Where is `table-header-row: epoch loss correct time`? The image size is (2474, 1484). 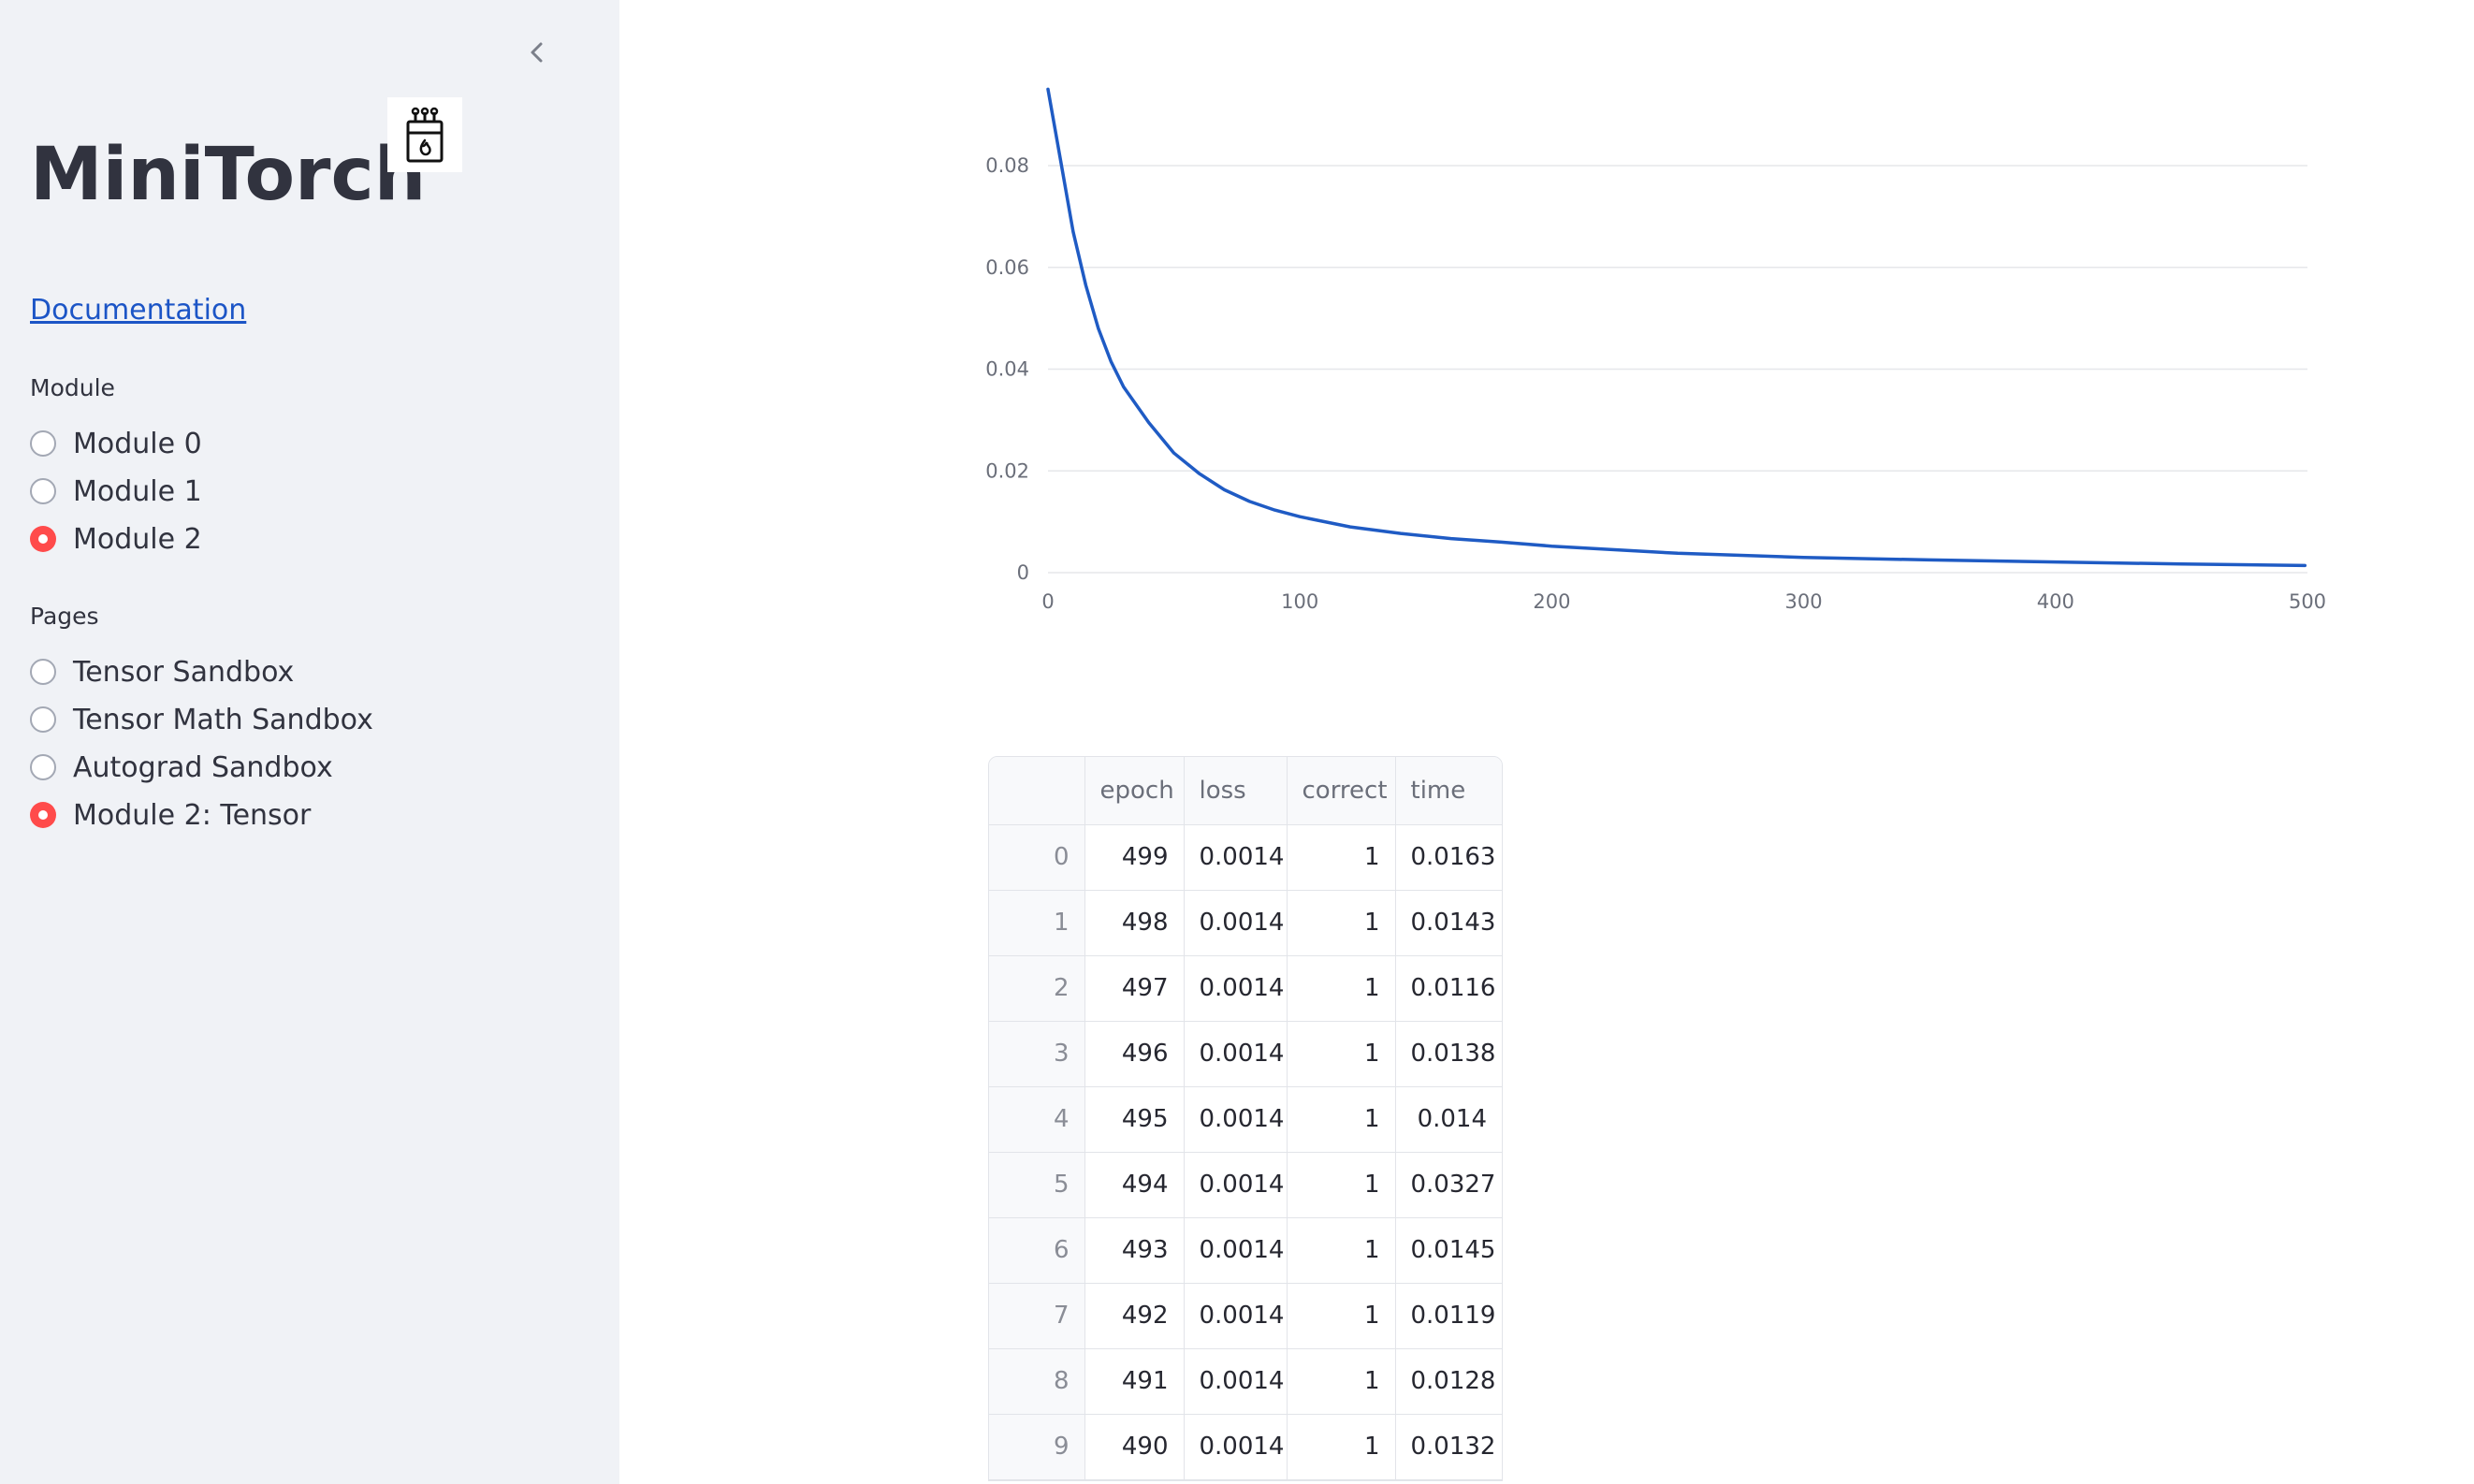 table-header-row: epoch loss correct time is located at coordinates (1245, 791).